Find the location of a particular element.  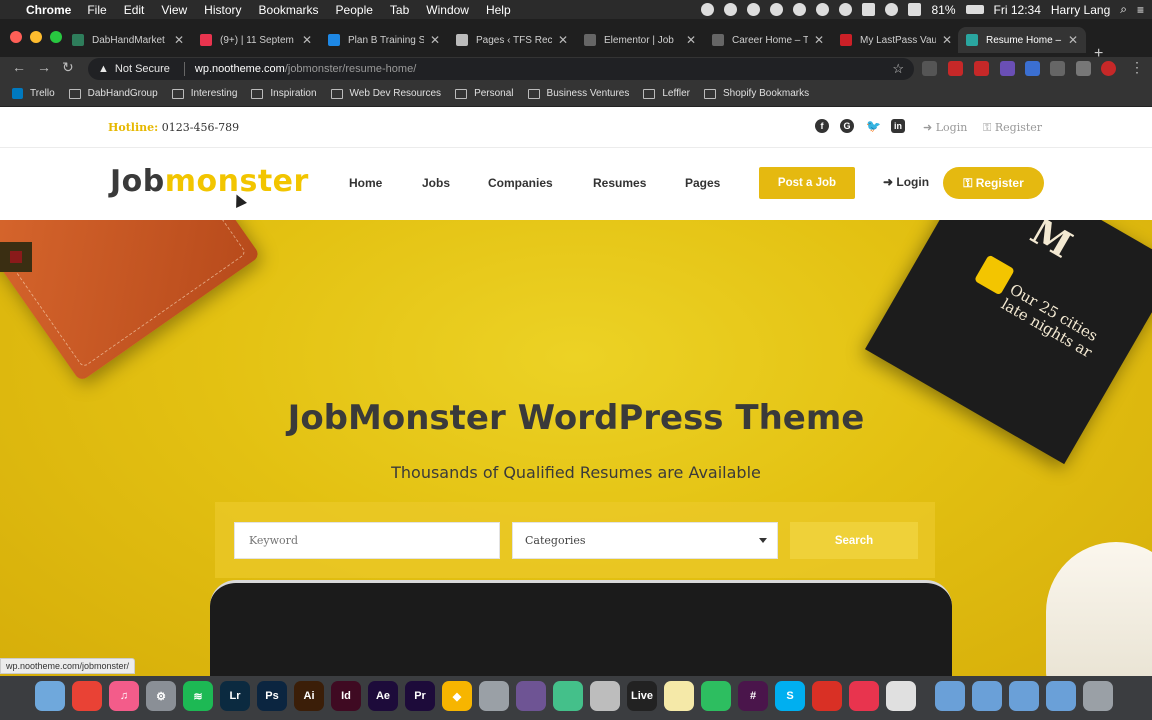

bookmark-folder-personal: Personal is located at coordinates (484, 93).